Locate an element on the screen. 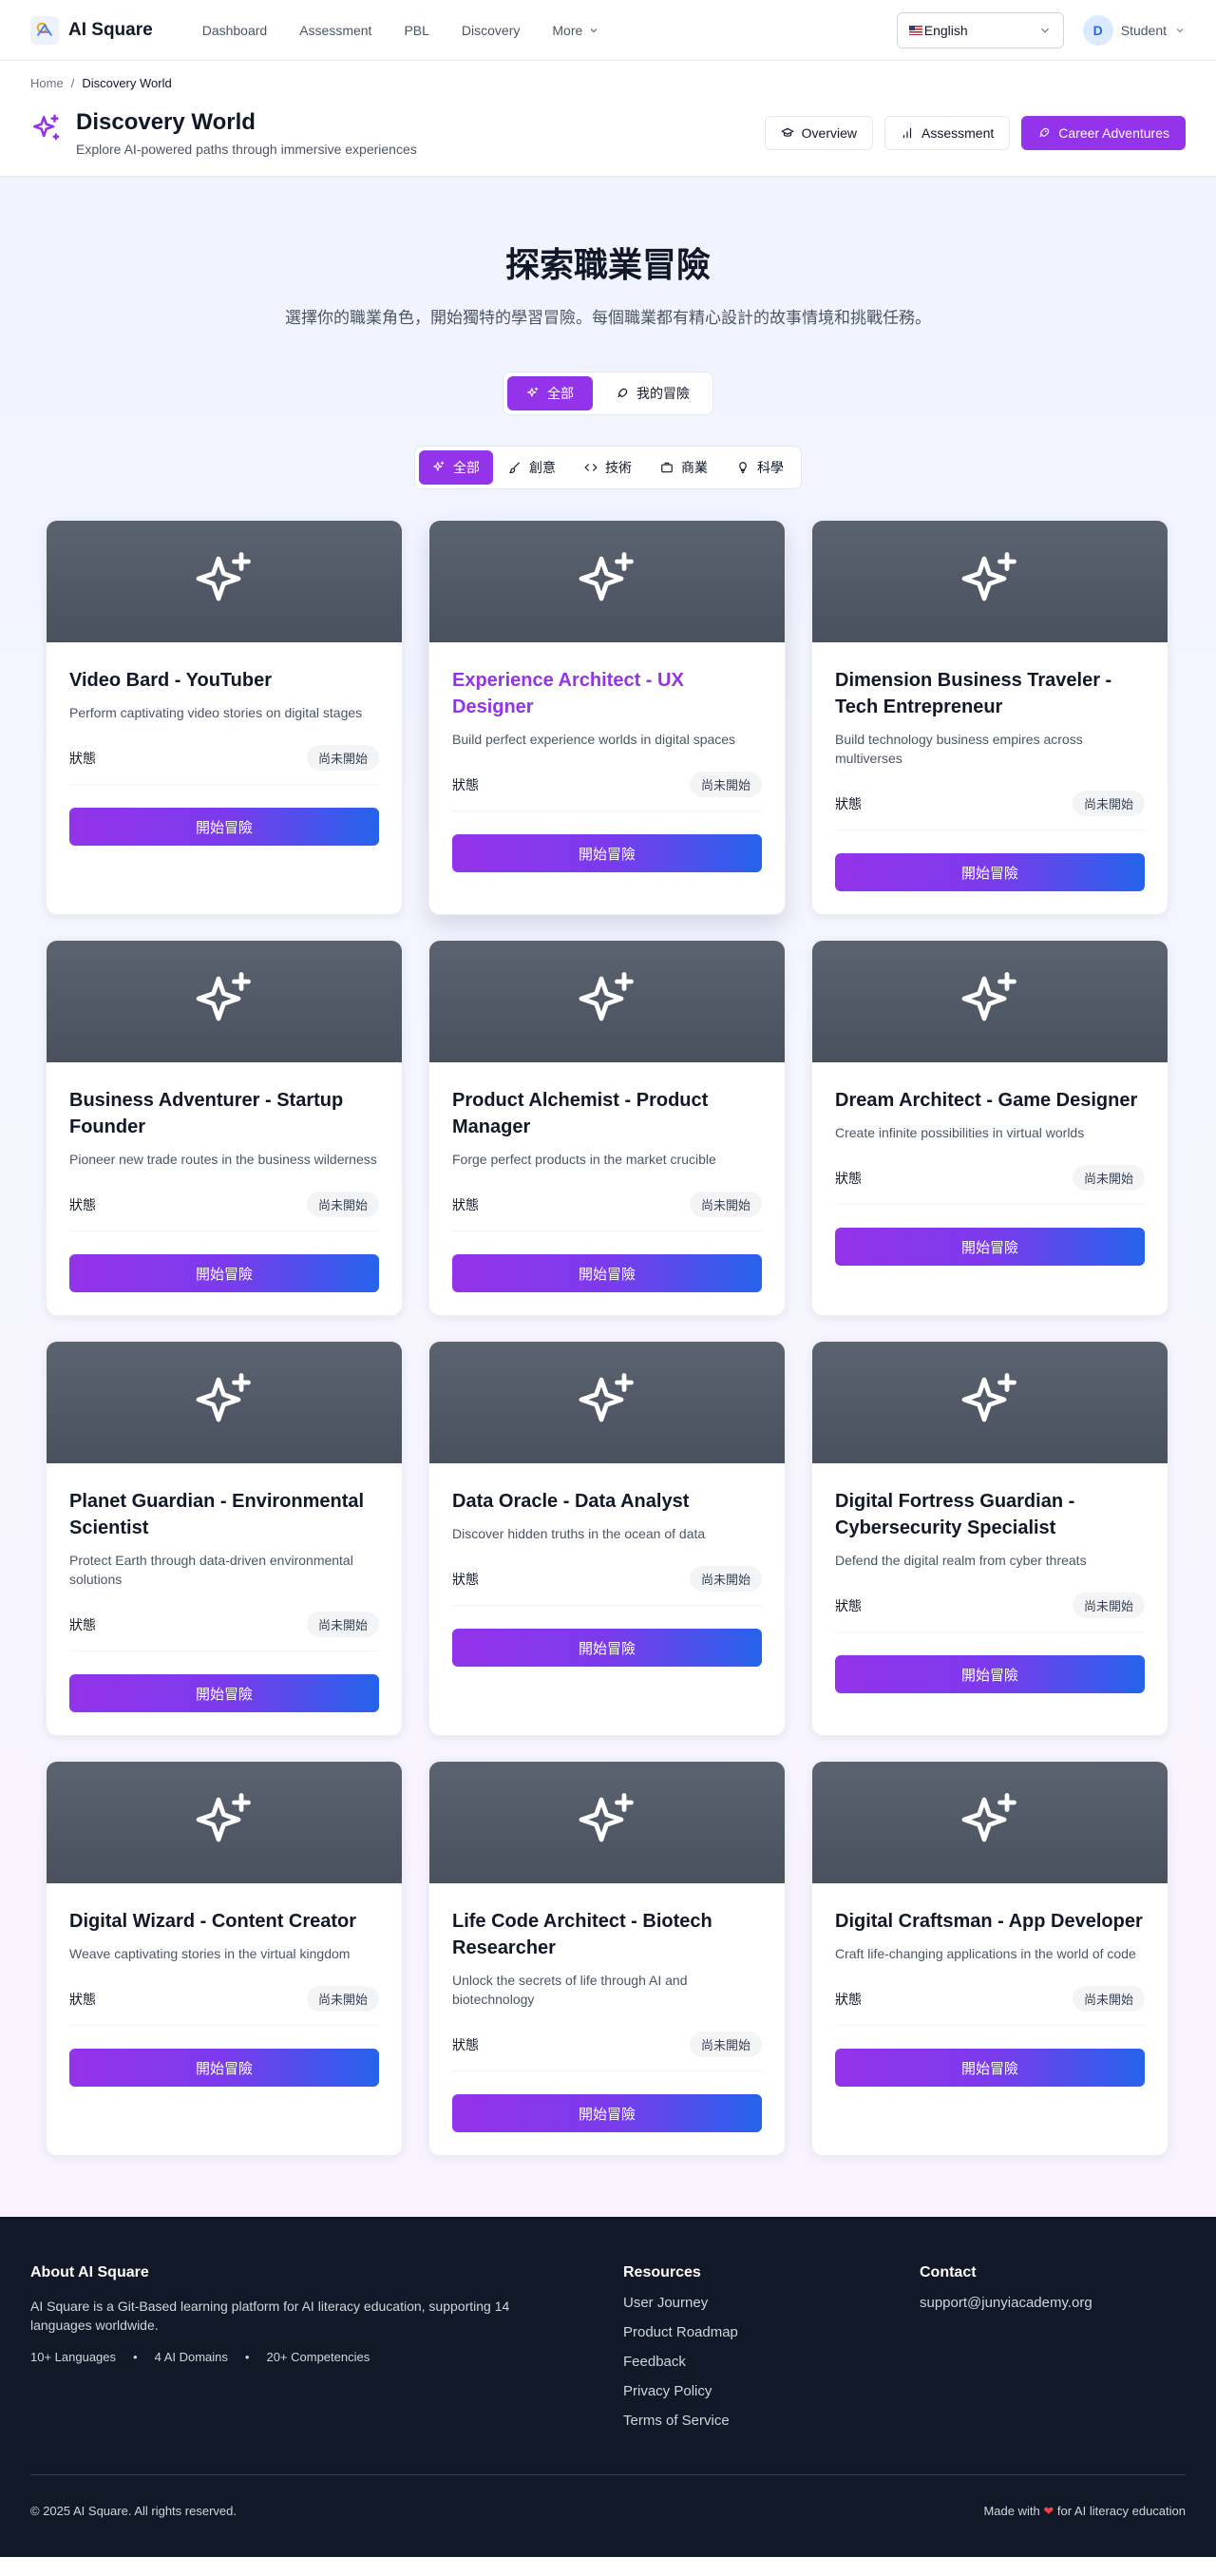 The image size is (1216, 2576). footer-link-product-roadmap: Product Roadmap is located at coordinates (771, 2332).